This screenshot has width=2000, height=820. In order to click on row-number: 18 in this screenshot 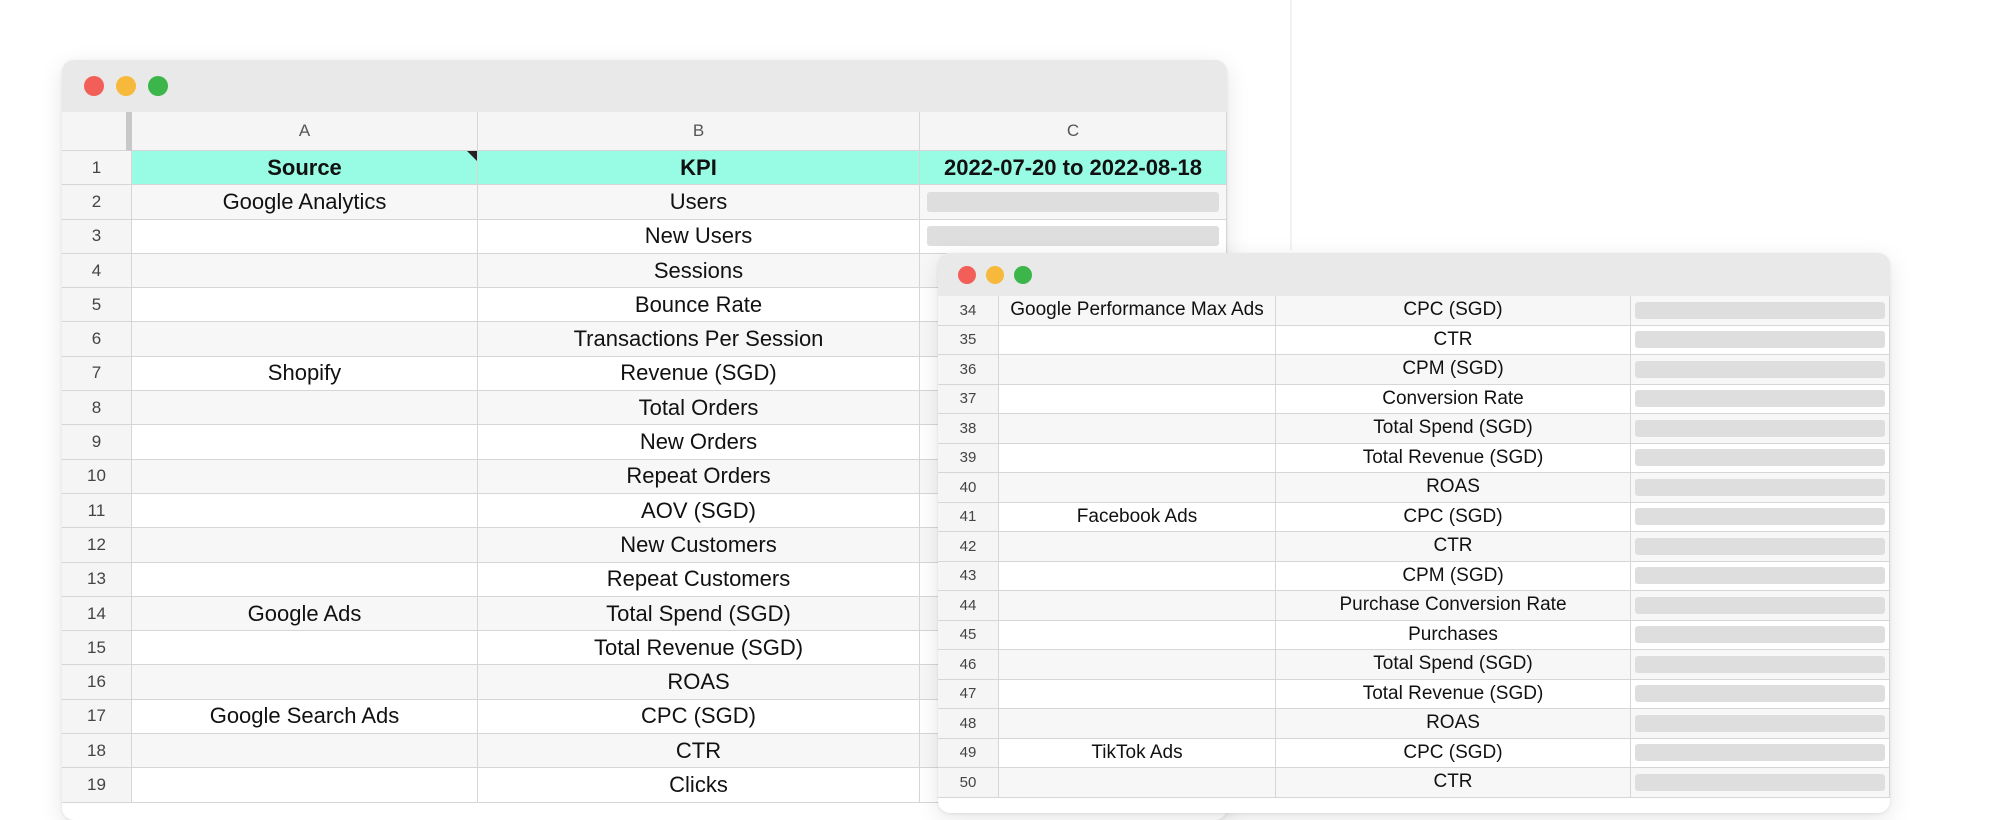, I will do `click(97, 751)`.